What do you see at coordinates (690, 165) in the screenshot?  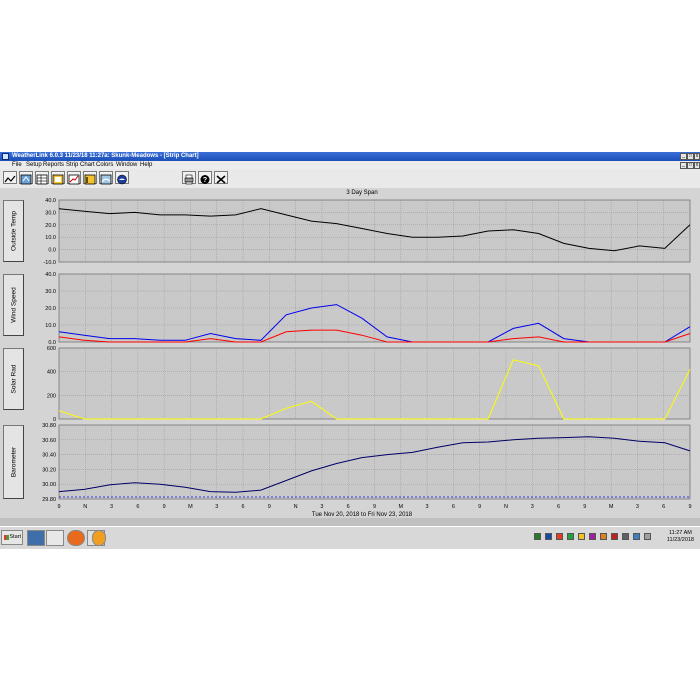 I see `child-restore-button: □` at bounding box center [690, 165].